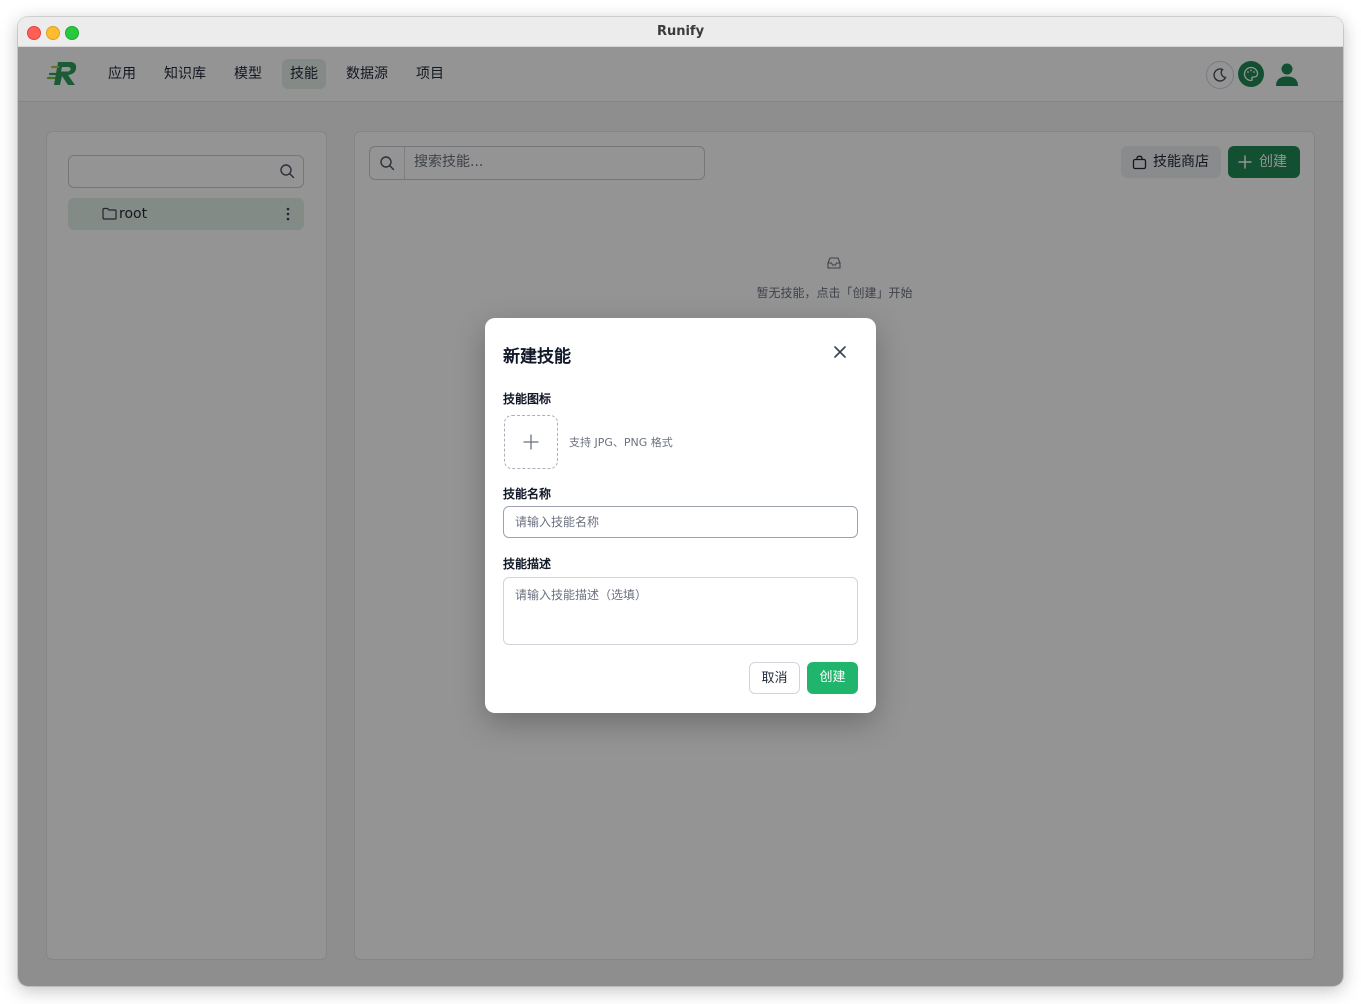 This screenshot has width=1361, height=1004. What do you see at coordinates (621, 442) in the screenshot?
I see `upload-hint: 支持 JPG、PNG 格式` at bounding box center [621, 442].